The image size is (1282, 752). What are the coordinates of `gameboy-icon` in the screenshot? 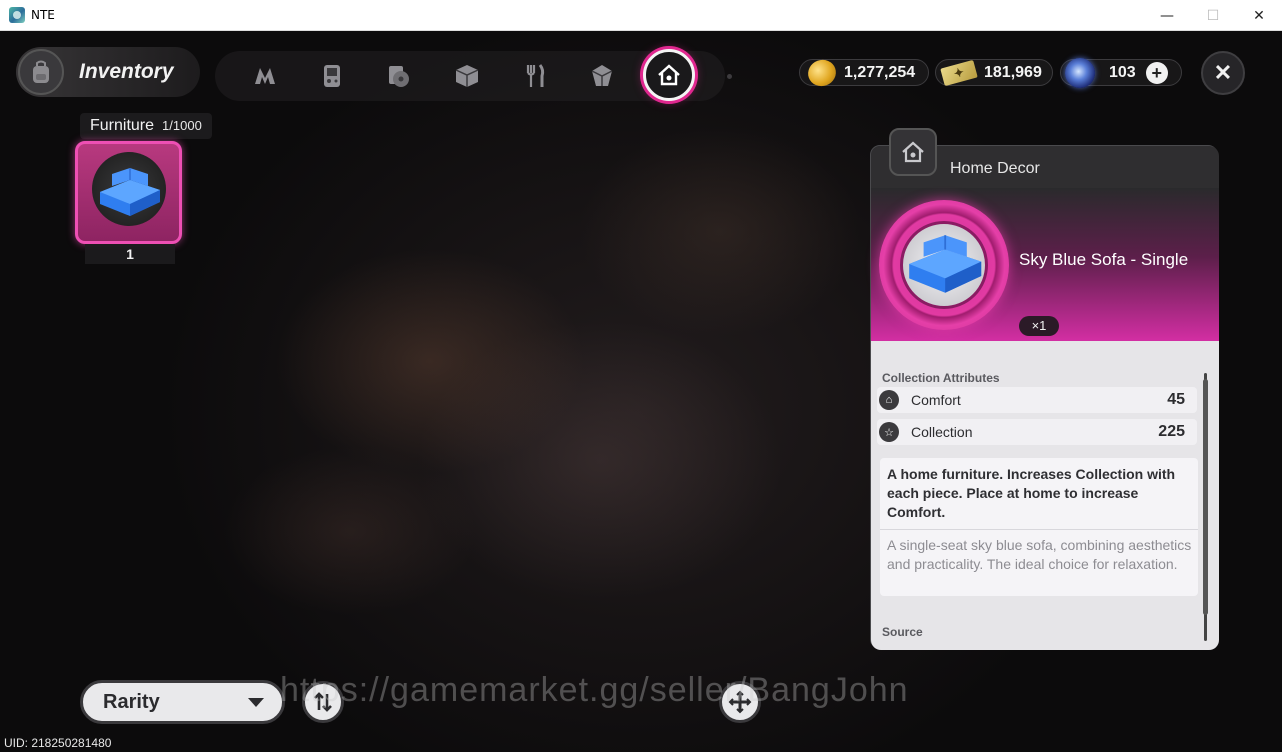 It's located at (332, 76).